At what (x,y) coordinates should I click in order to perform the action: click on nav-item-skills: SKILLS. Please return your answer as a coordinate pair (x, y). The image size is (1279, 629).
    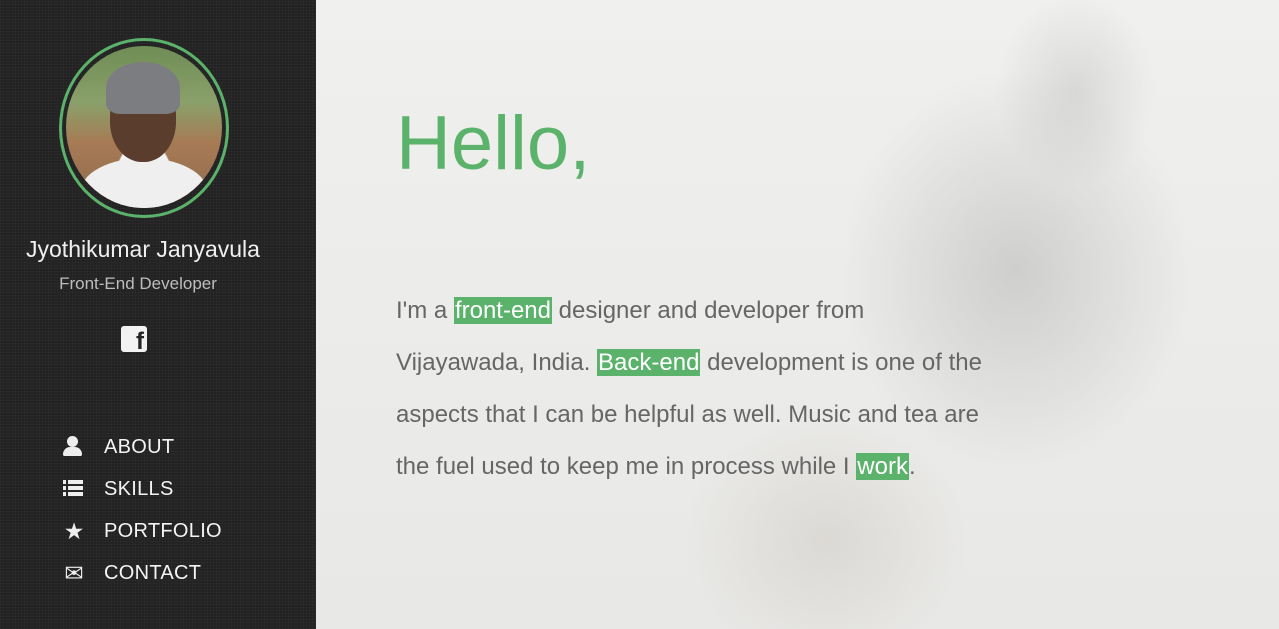
    Looking at the image, I should click on (162, 489).